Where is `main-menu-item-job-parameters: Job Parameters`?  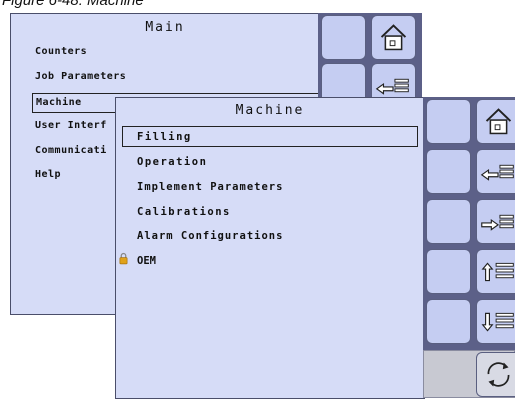 main-menu-item-job-parameters: Job Parameters is located at coordinates (80, 76).